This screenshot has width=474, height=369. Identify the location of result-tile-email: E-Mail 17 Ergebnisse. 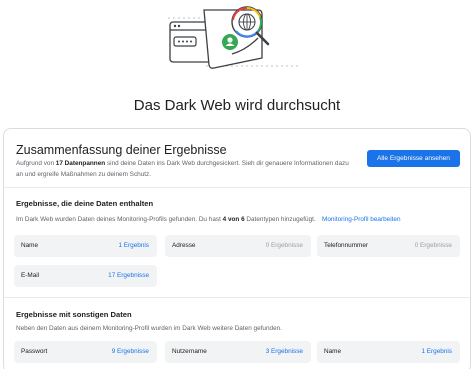
(85, 276).